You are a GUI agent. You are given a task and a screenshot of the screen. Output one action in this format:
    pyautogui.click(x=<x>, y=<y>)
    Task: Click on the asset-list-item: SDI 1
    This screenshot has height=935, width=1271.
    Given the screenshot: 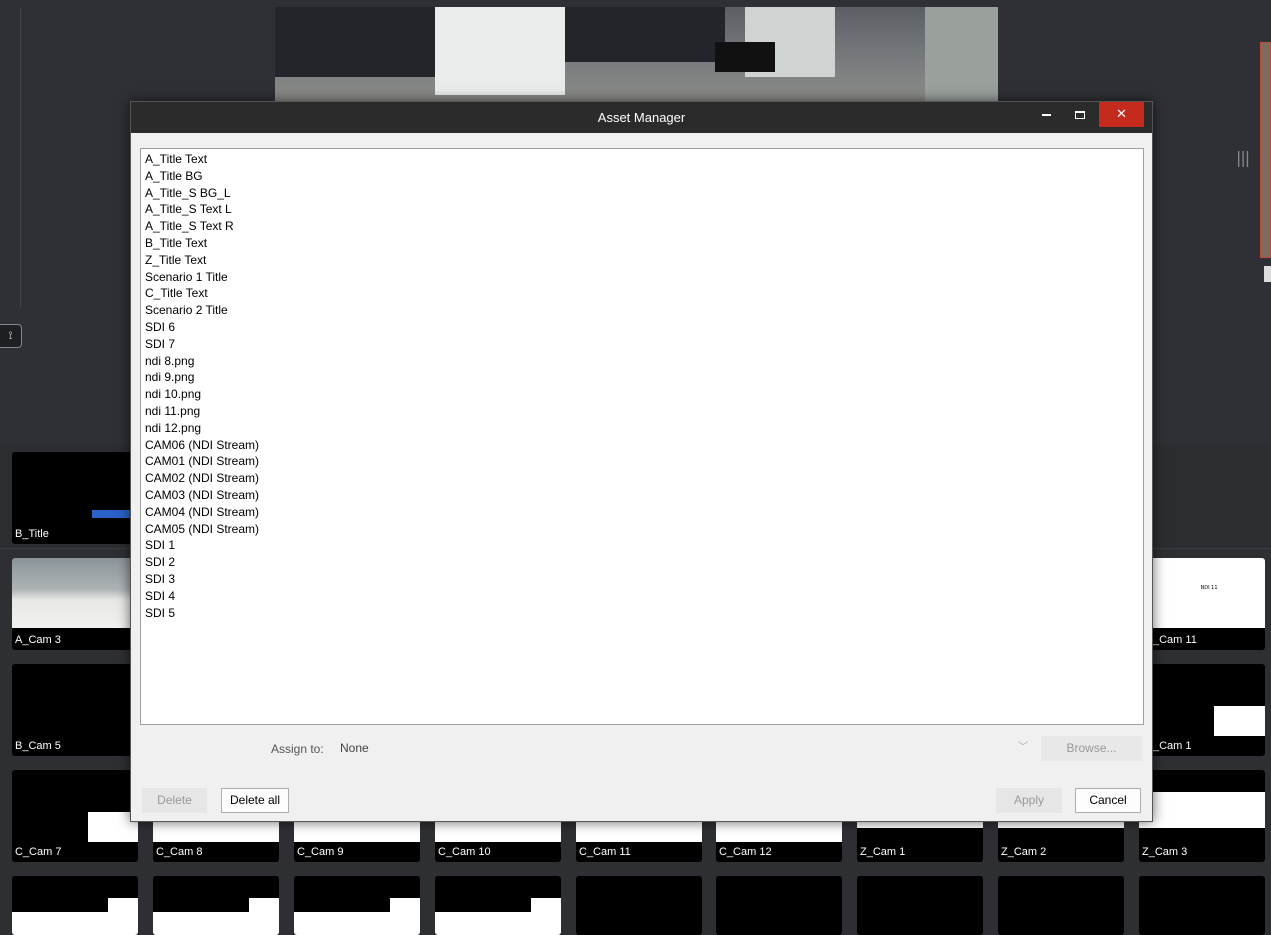 What is the action you would take?
    pyautogui.click(x=642, y=545)
    